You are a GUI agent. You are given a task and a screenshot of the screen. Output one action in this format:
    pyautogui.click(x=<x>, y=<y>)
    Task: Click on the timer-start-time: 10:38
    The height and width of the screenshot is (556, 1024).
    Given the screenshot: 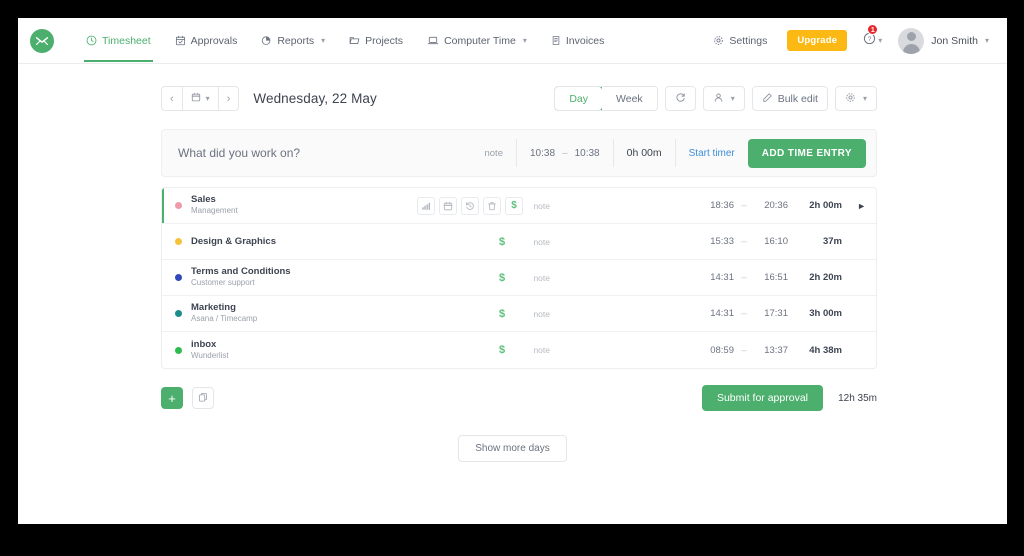 What is the action you would take?
    pyautogui.click(x=542, y=153)
    